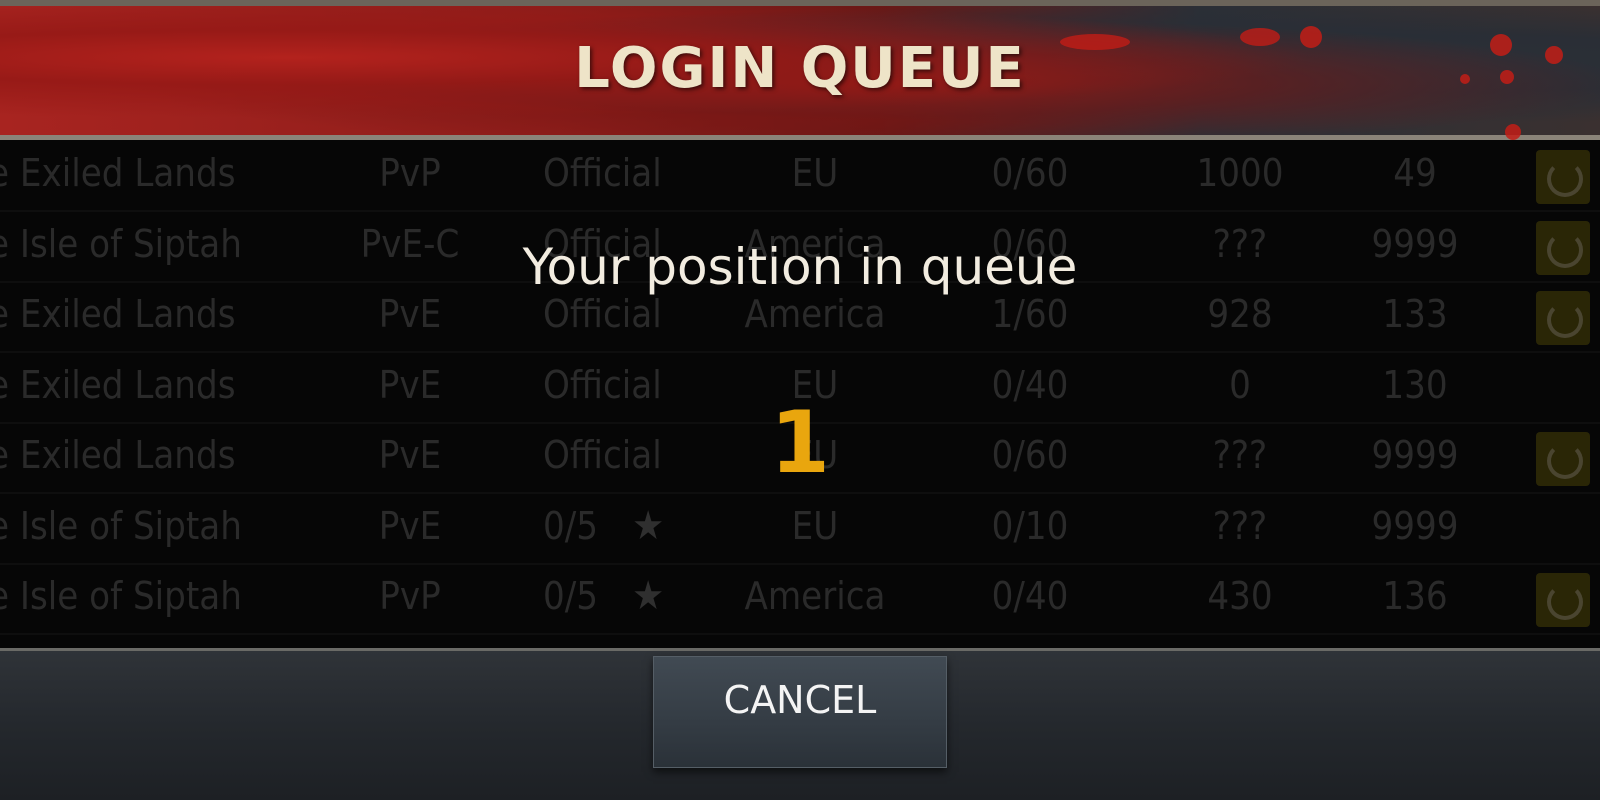  Describe the element at coordinates (1513, 132) in the screenshot. I see `blood-splatter` at that location.